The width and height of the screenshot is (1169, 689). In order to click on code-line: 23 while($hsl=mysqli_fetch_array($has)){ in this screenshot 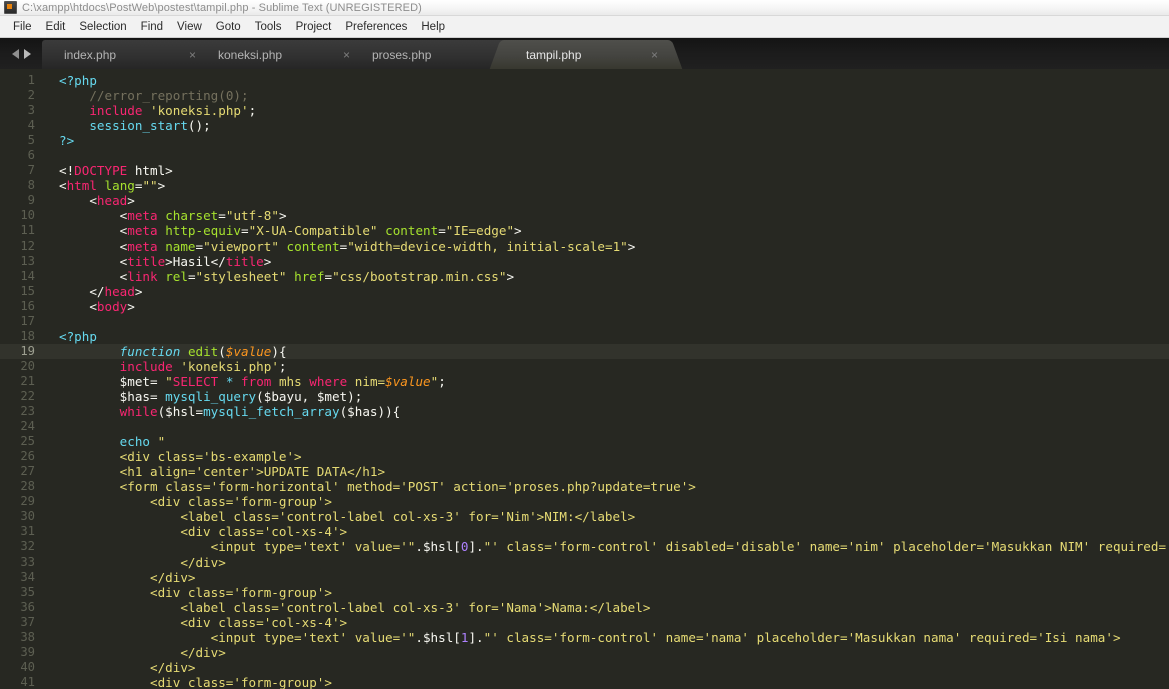, I will do `click(584, 411)`.